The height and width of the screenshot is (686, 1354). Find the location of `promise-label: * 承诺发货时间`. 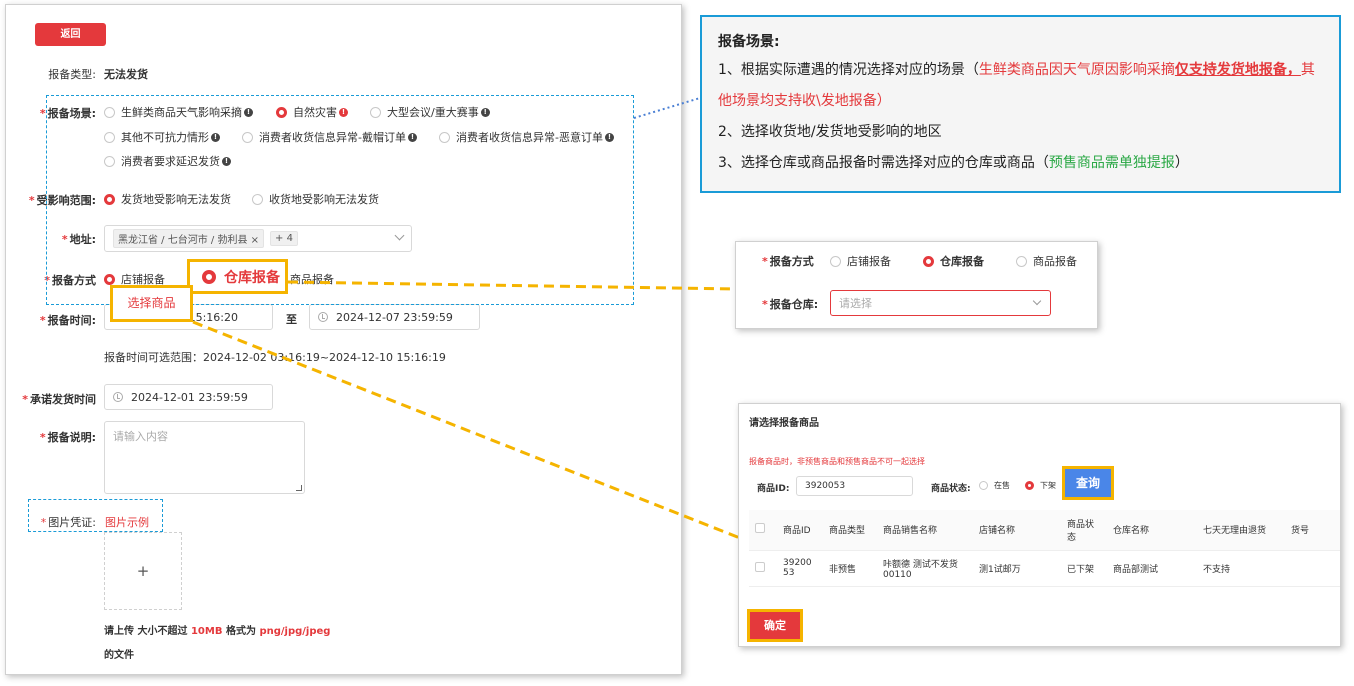

promise-label: * 承诺发货时间 is located at coordinates (59, 399).